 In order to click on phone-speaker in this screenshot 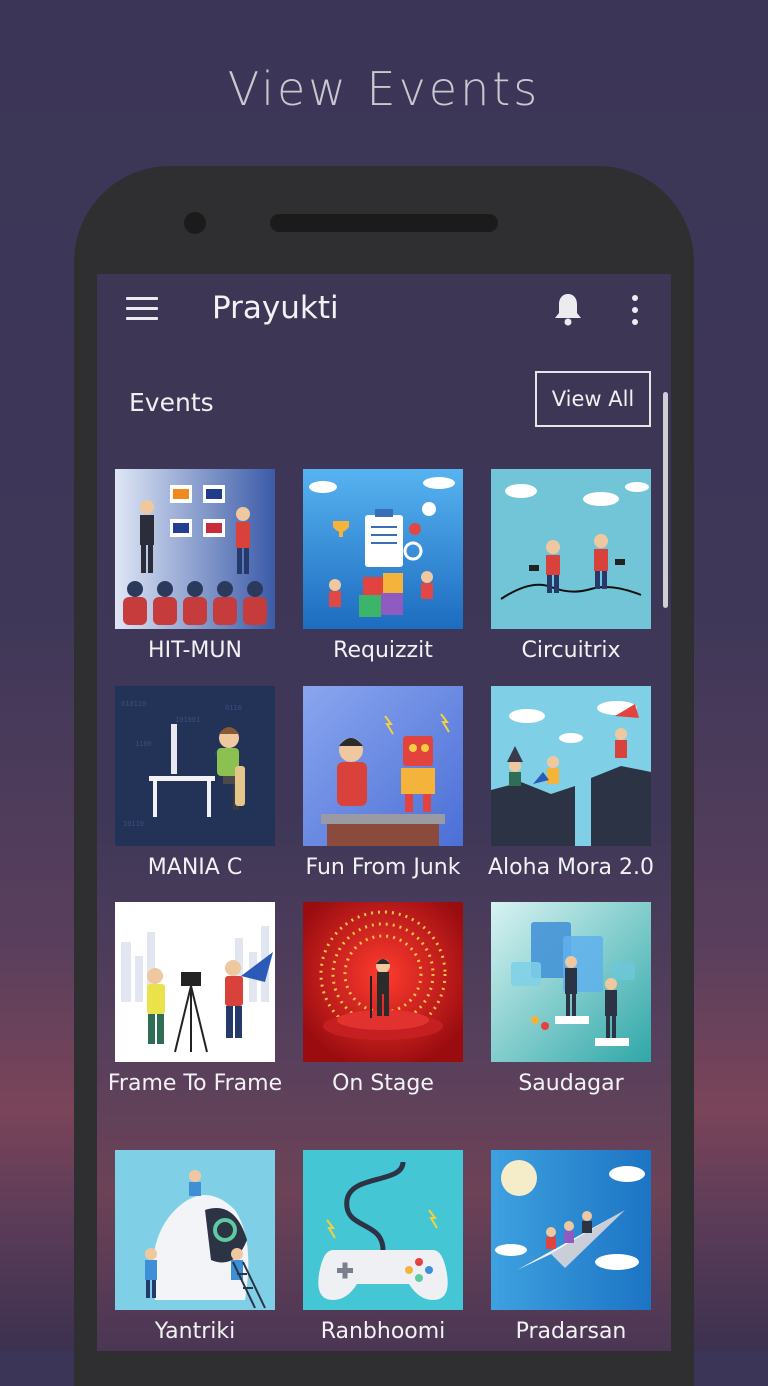, I will do `click(384, 223)`.